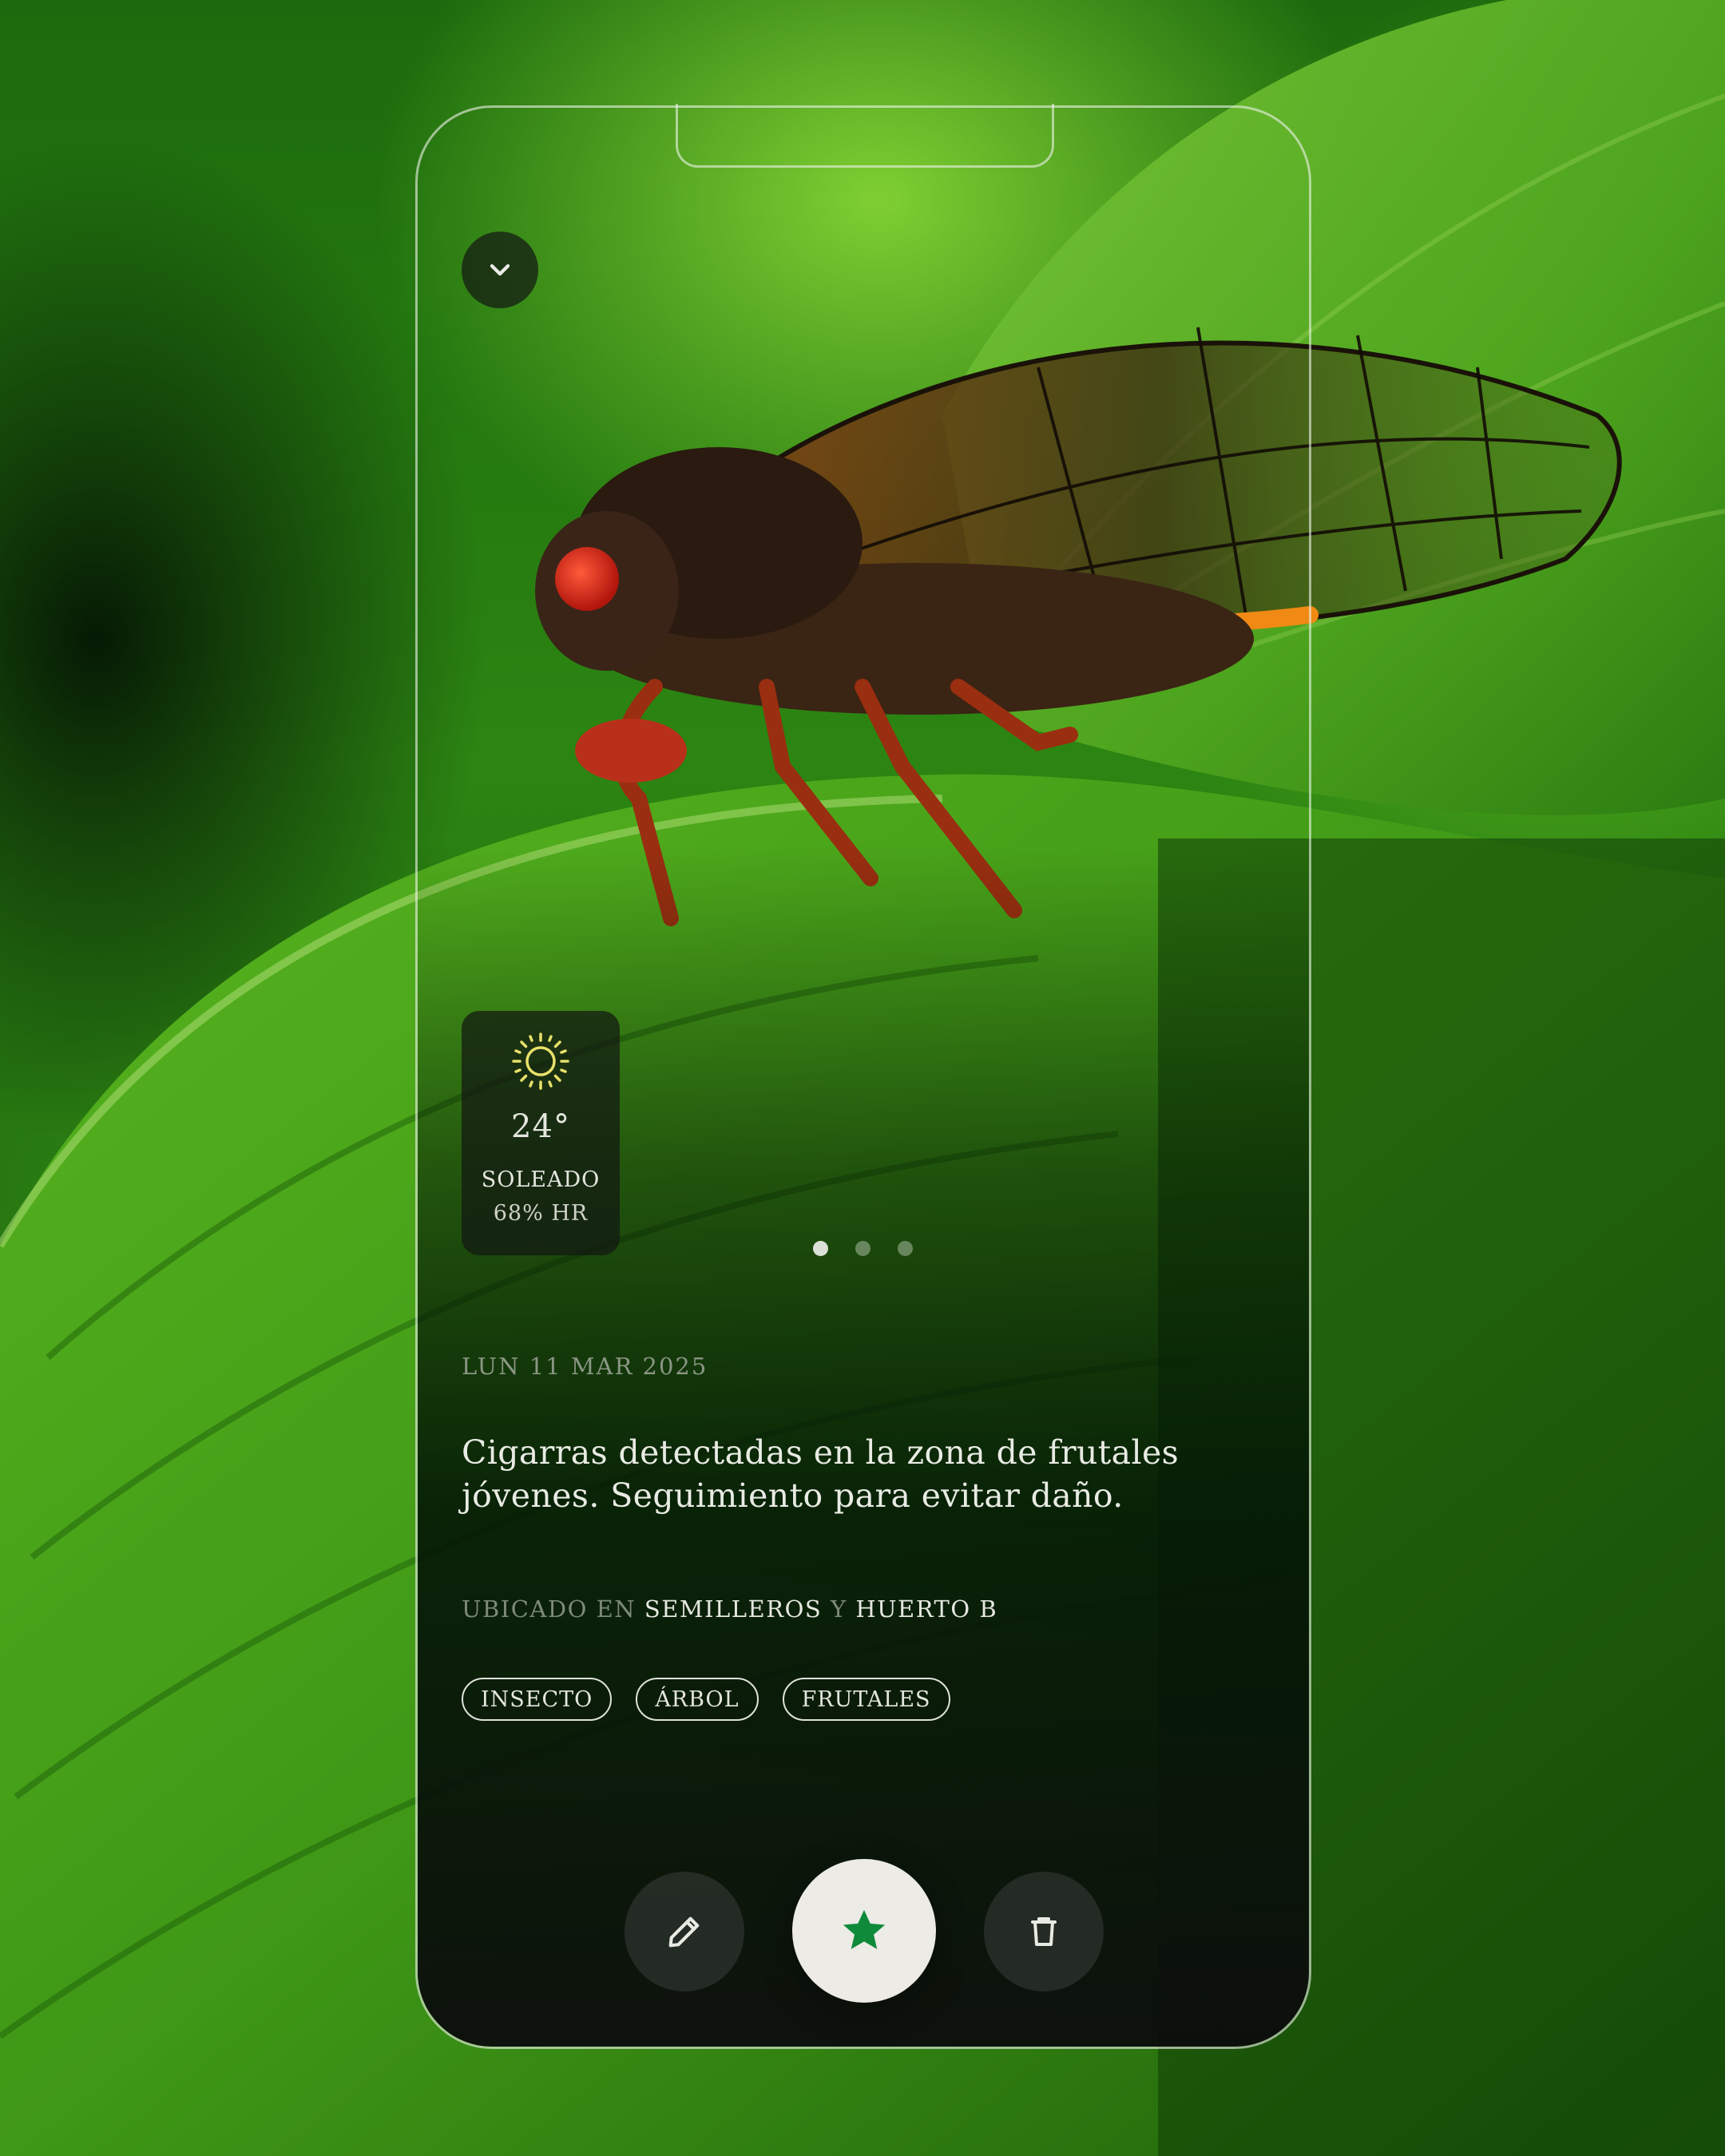  What do you see at coordinates (926, 1609) in the screenshot?
I see `location-huerto-b: HUERTO B` at bounding box center [926, 1609].